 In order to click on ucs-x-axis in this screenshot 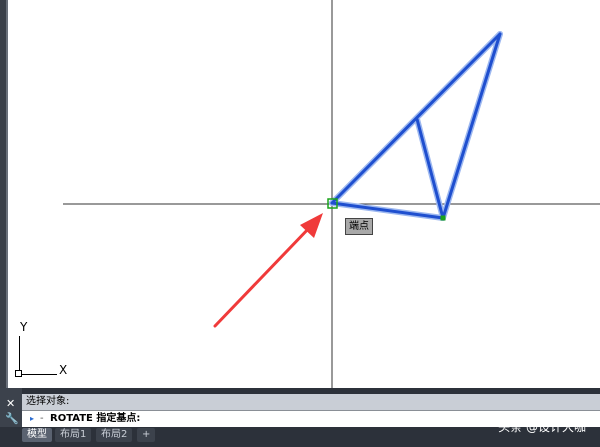, I will do `click(38, 374)`.